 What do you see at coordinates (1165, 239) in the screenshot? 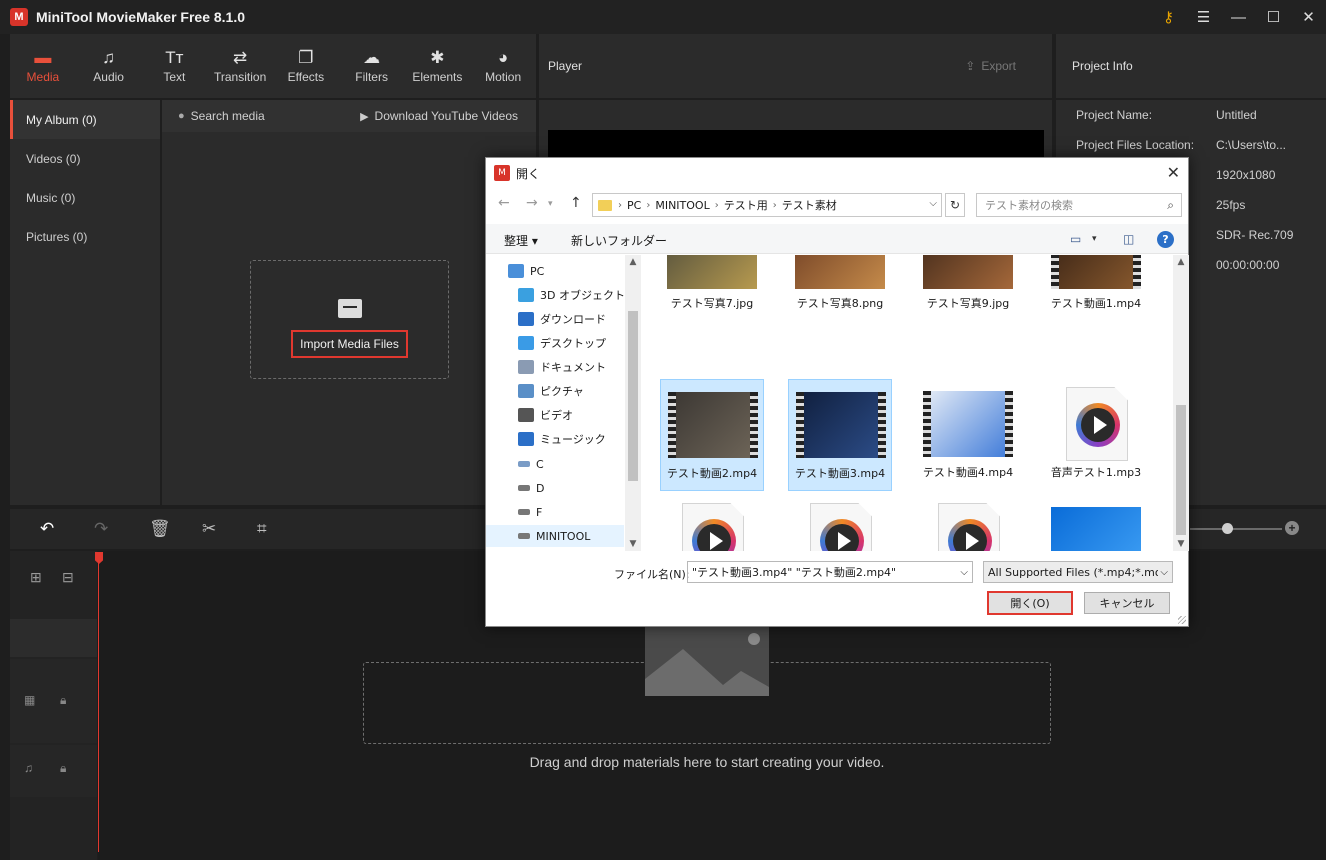
I see `help-icon: ?` at bounding box center [1165, 239].